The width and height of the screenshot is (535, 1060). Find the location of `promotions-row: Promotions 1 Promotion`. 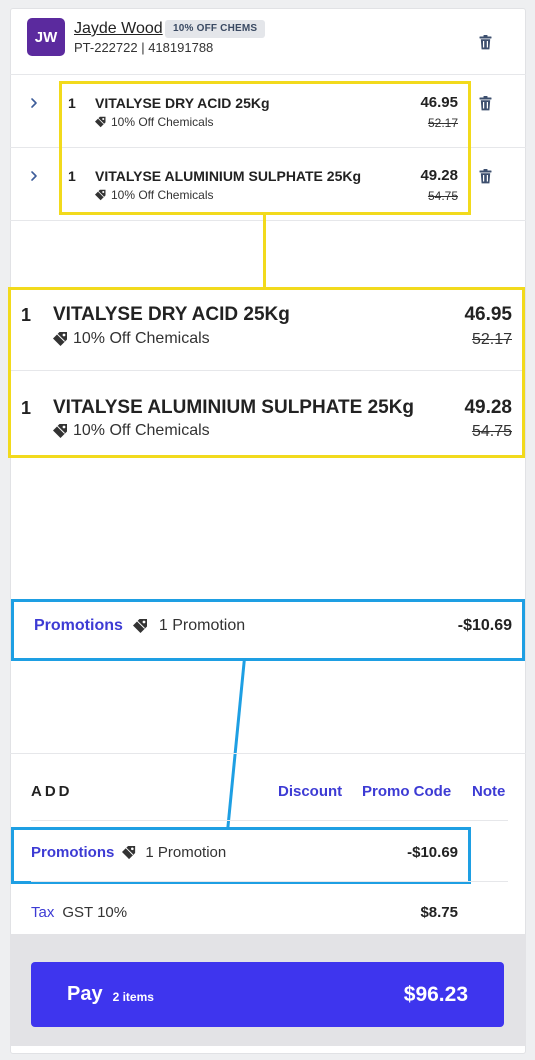

promotions-row: Promotions 1 Promotion is located at coordinates (128, 852).